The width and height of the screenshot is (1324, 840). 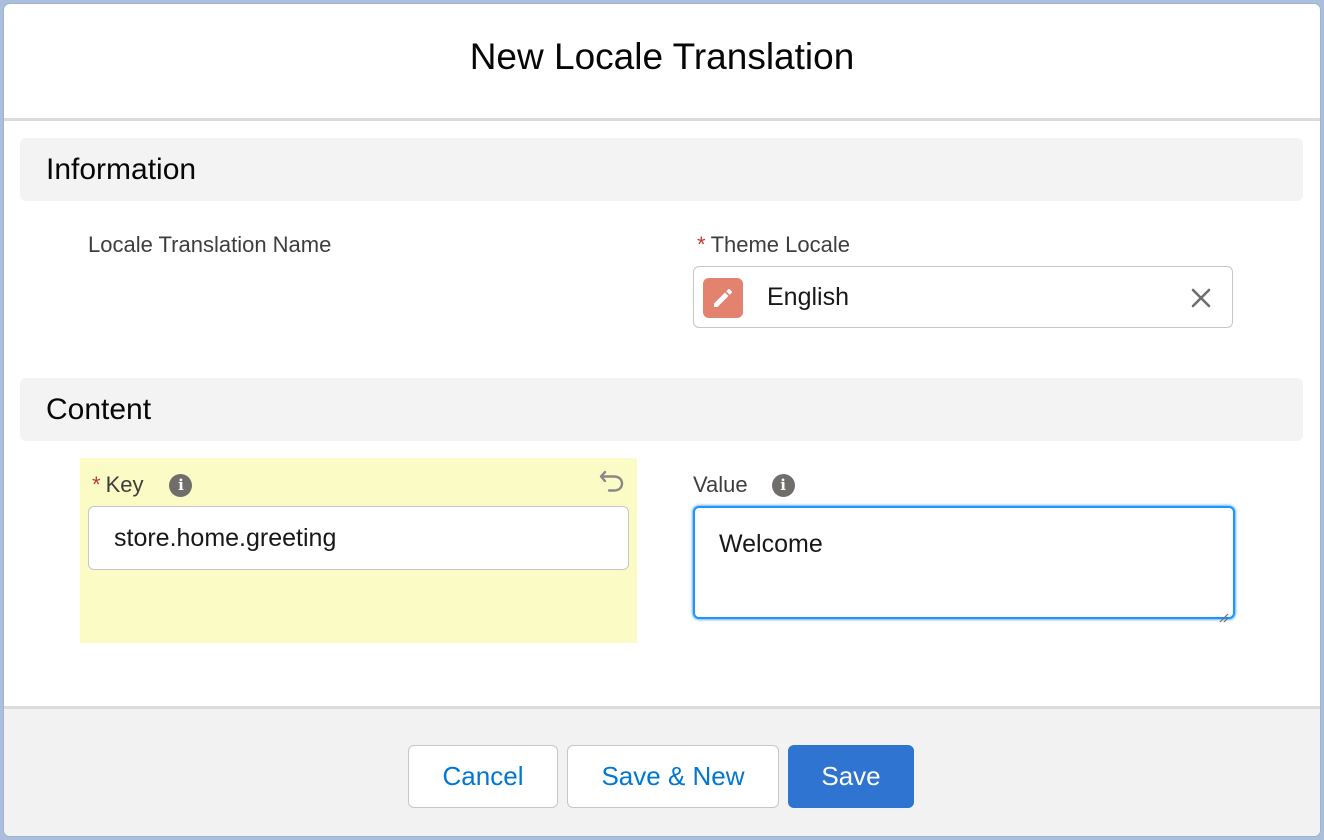 I want to click on theme-locale-lookup: English, so click(x=963, y=297).